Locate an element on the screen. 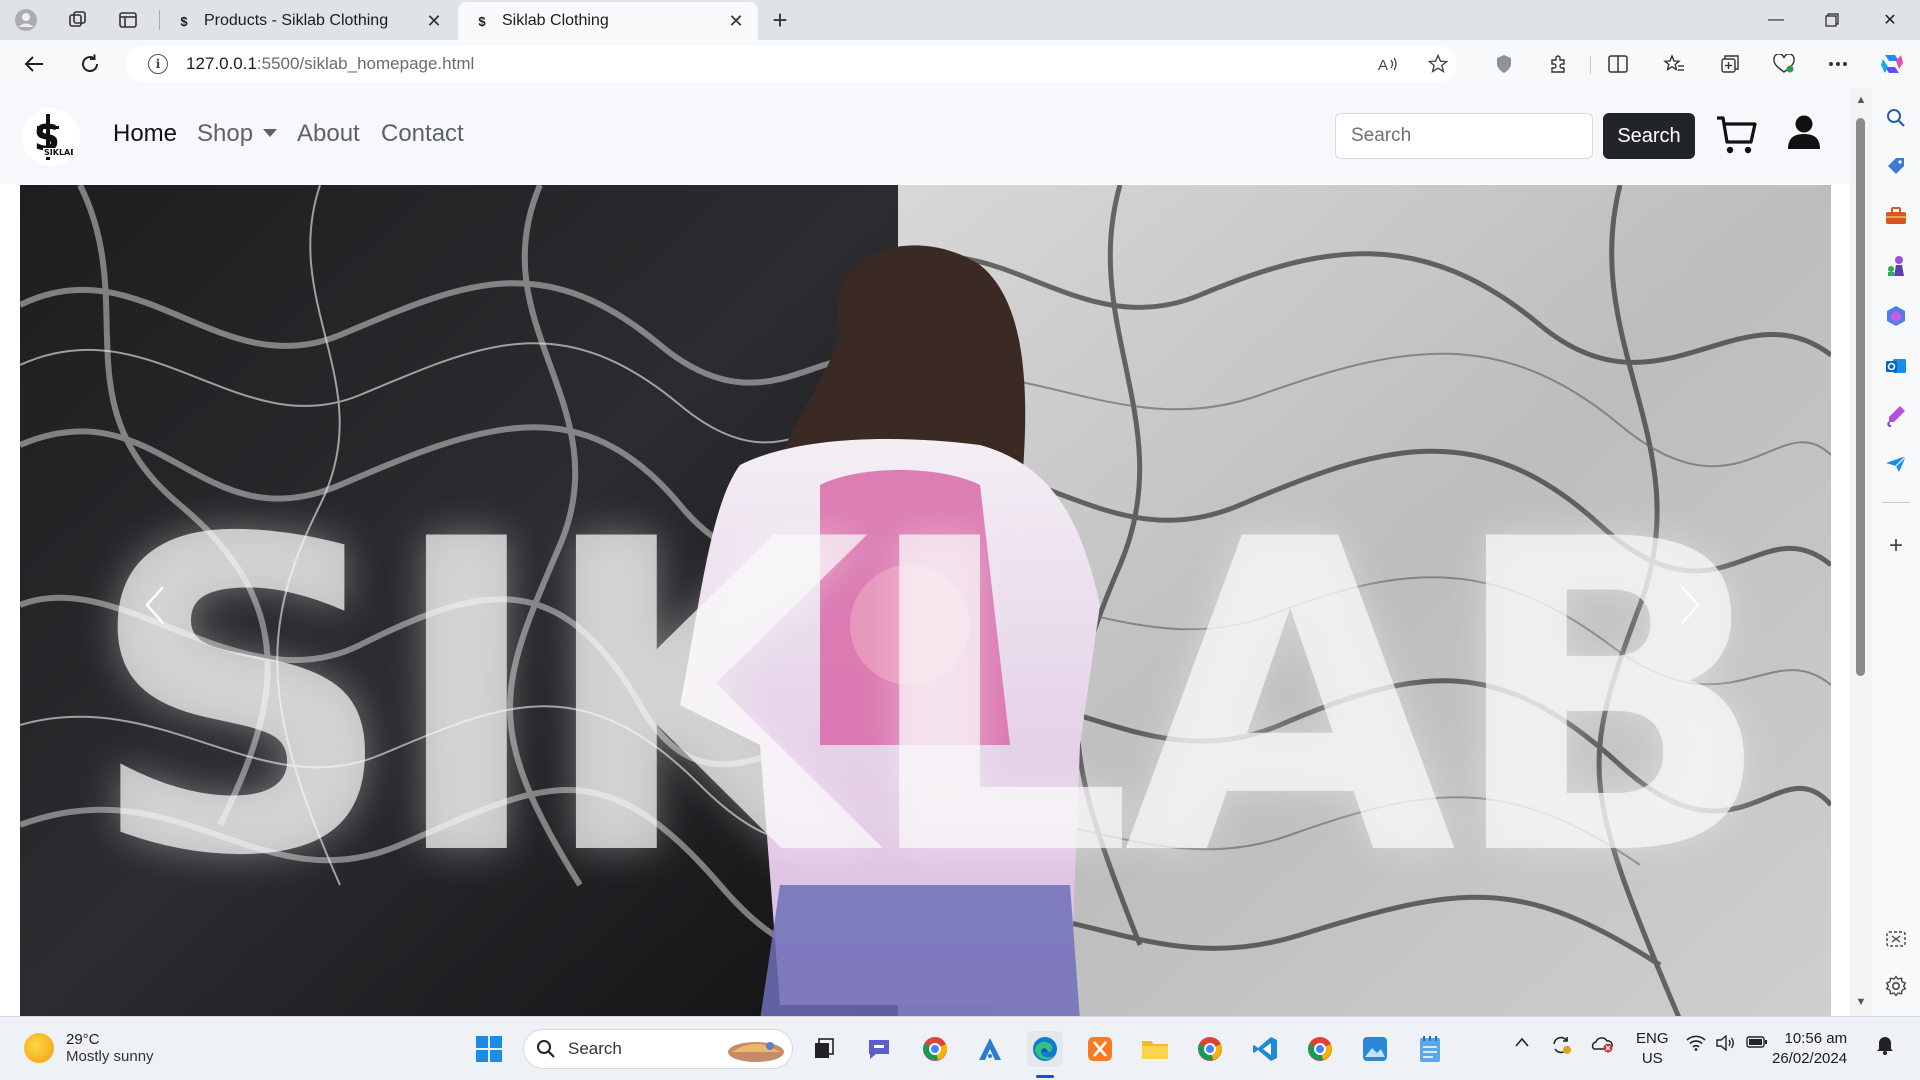  toolbar-divider is located at coordinates (1590, 65).